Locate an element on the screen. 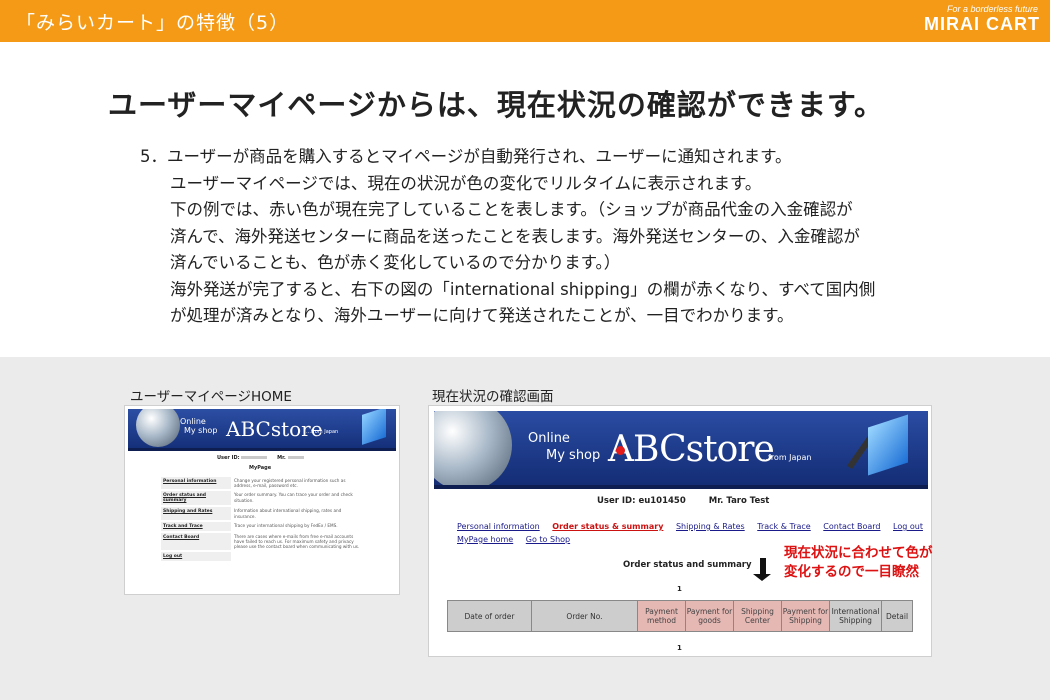 The width and height of the screenshot is (1050, 700). menu-link-contact-board: Contact Board is located at coordinates (196, 541).